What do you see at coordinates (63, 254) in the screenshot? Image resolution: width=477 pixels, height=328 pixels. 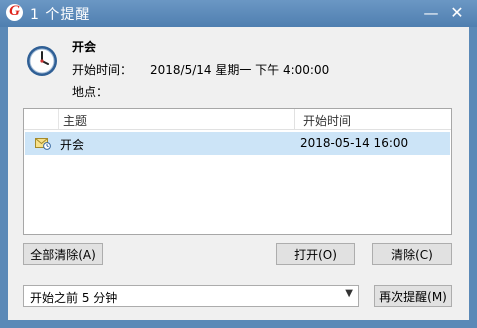 I see `clear-all-button: 全部清除(A)` at bounding box center [63, 254].